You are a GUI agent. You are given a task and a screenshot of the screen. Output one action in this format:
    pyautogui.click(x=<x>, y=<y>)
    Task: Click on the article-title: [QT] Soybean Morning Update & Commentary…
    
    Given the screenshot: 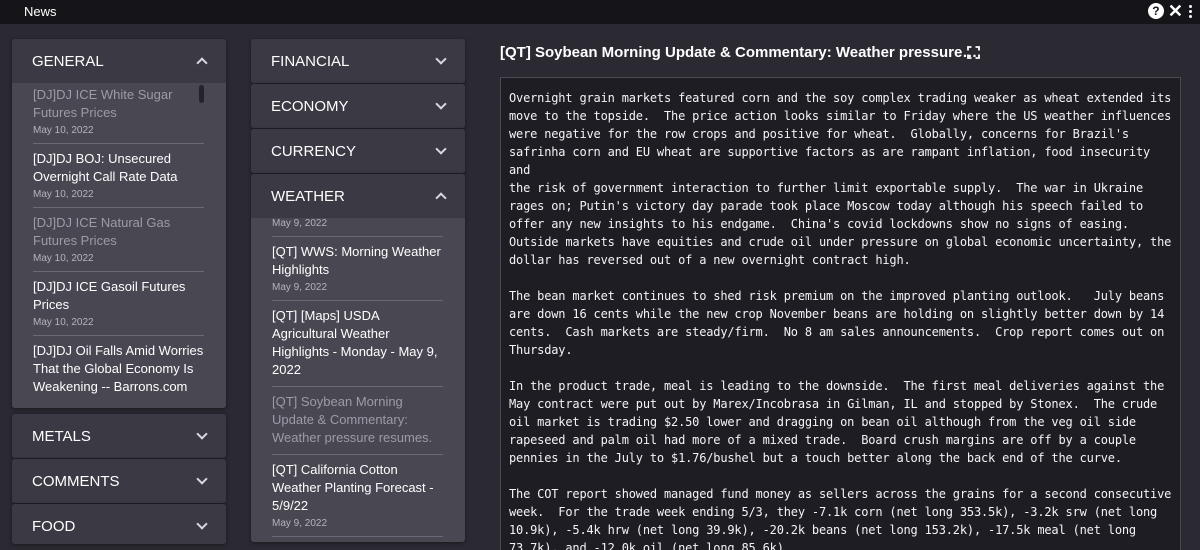 What is the action you would take?
    pyautogui.click(x=739, y=52)
    